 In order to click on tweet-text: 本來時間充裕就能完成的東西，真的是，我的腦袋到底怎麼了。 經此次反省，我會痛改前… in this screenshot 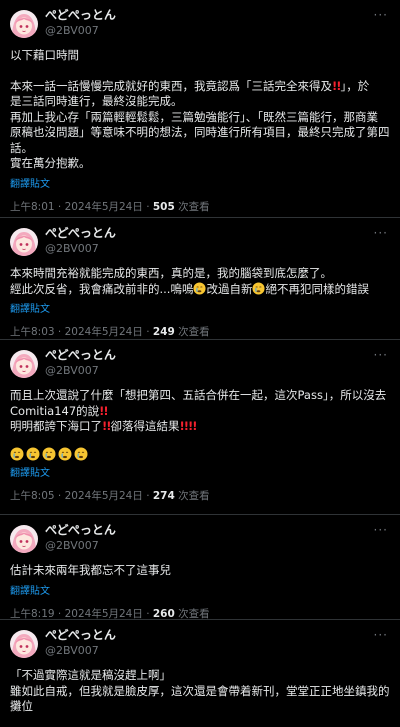, I will do `click(200, 281)`.